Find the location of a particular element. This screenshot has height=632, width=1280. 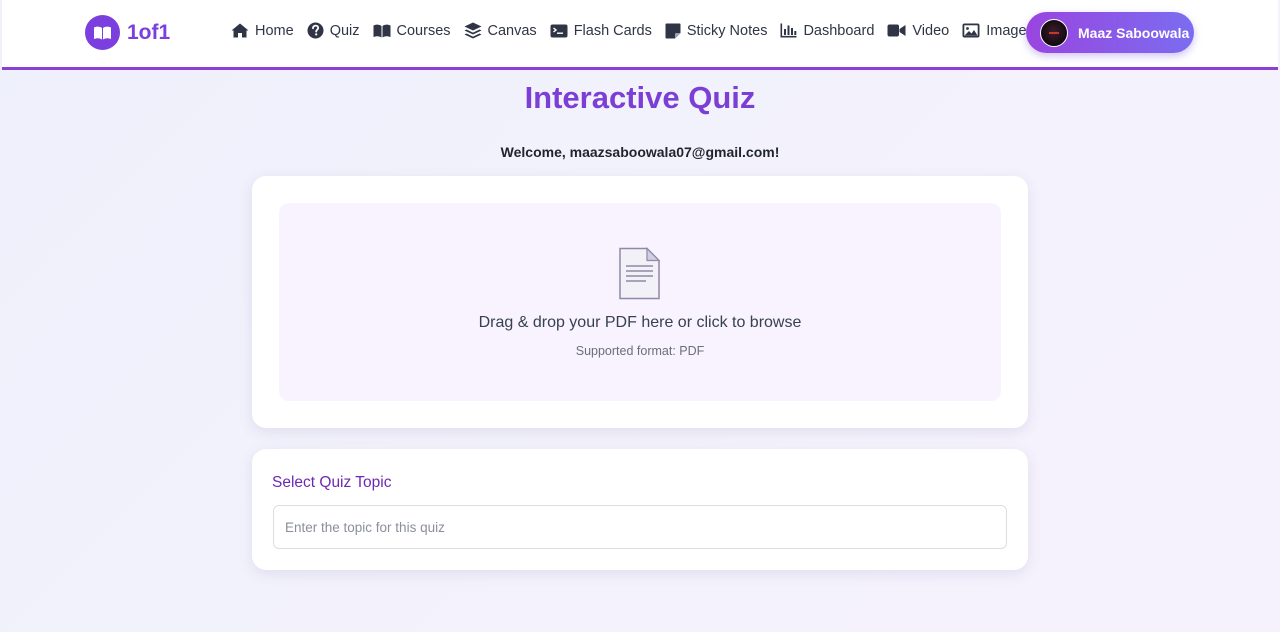

nav-item-quiz: Quiz is located at coordinates (333, 30).